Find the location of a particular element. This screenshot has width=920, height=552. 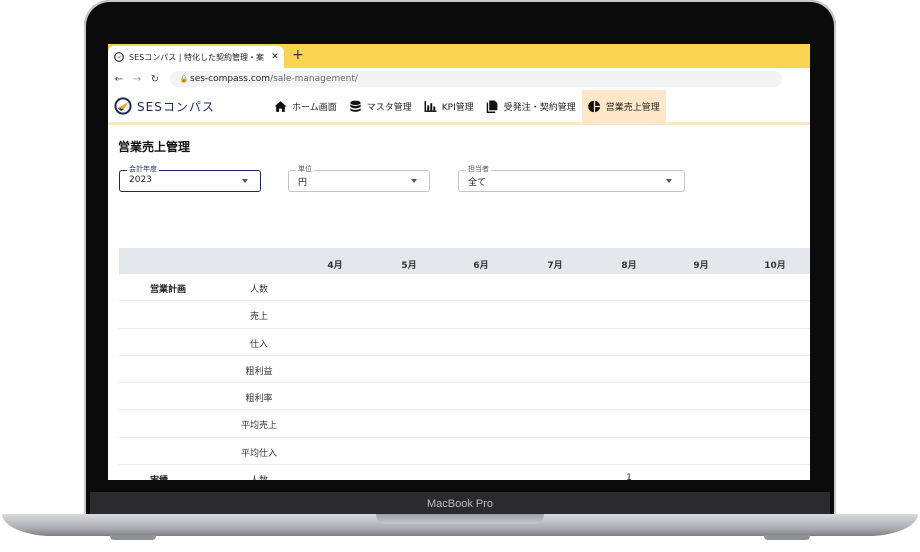

page-title: 営業売上管理 is located at coordinates (154, 147).